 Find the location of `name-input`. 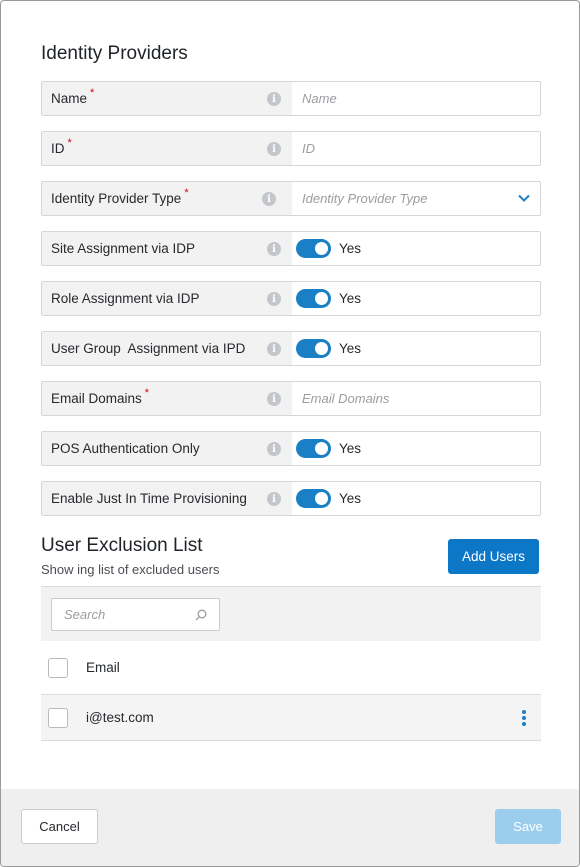

name-input is located at coordinates (421, 98).